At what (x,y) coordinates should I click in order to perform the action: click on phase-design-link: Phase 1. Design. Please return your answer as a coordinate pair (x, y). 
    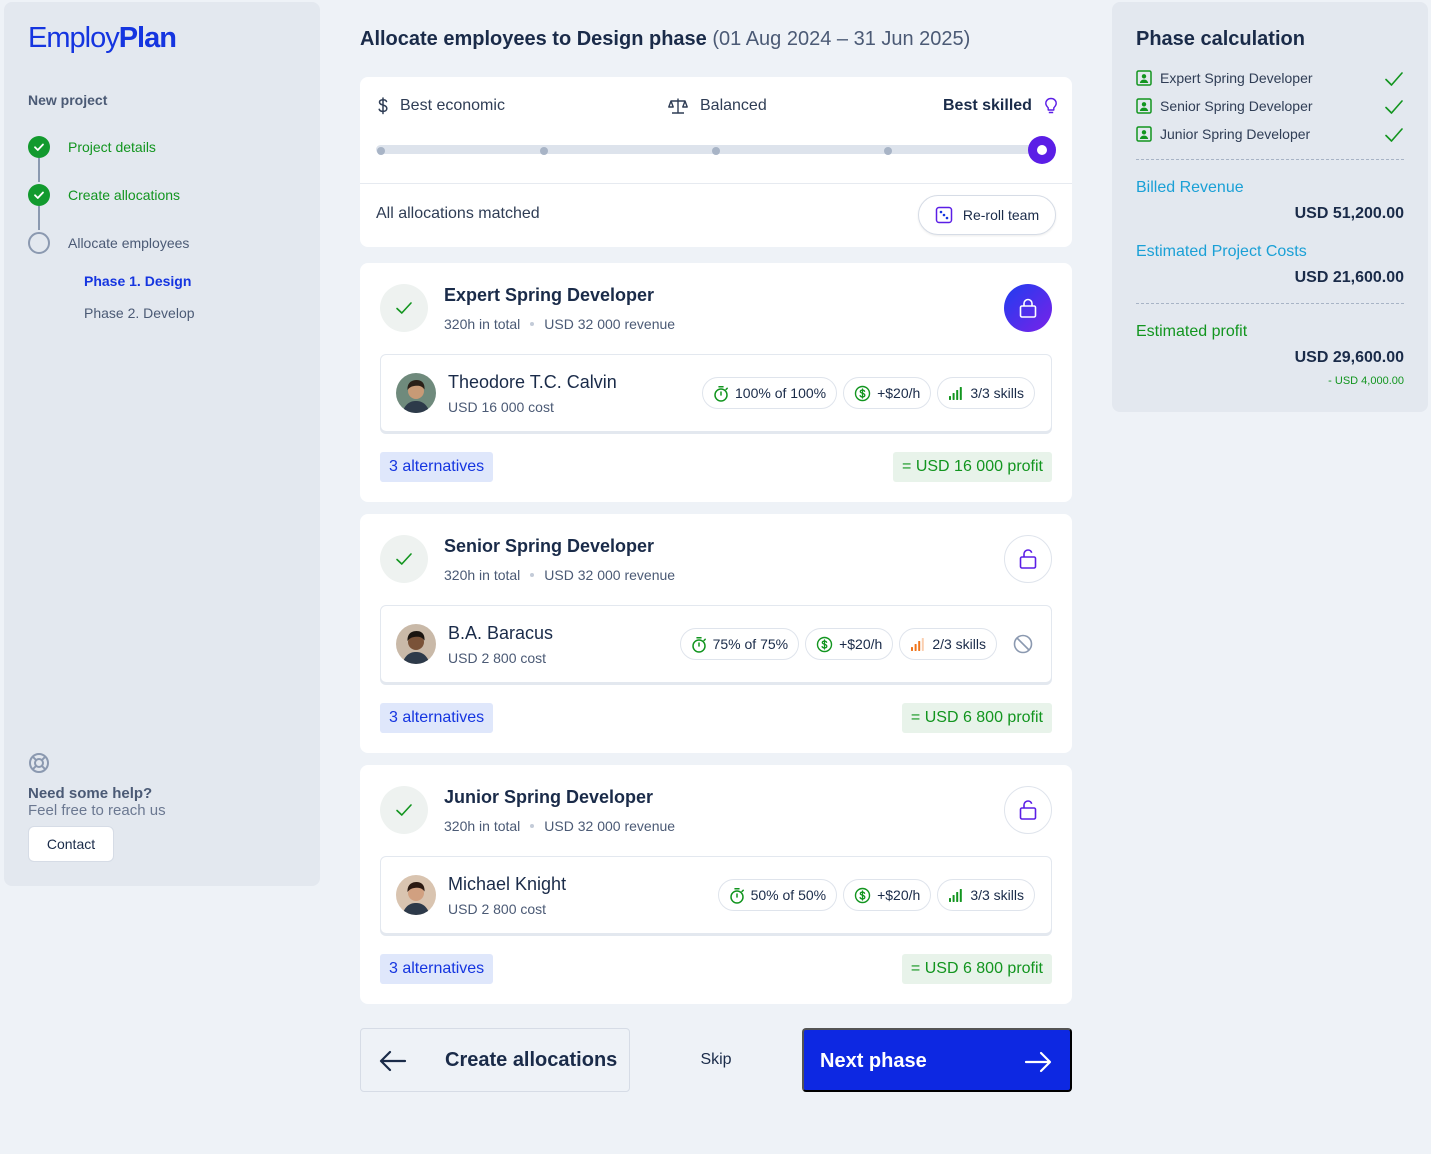
    Looking at the image, I should click on (137, 281).